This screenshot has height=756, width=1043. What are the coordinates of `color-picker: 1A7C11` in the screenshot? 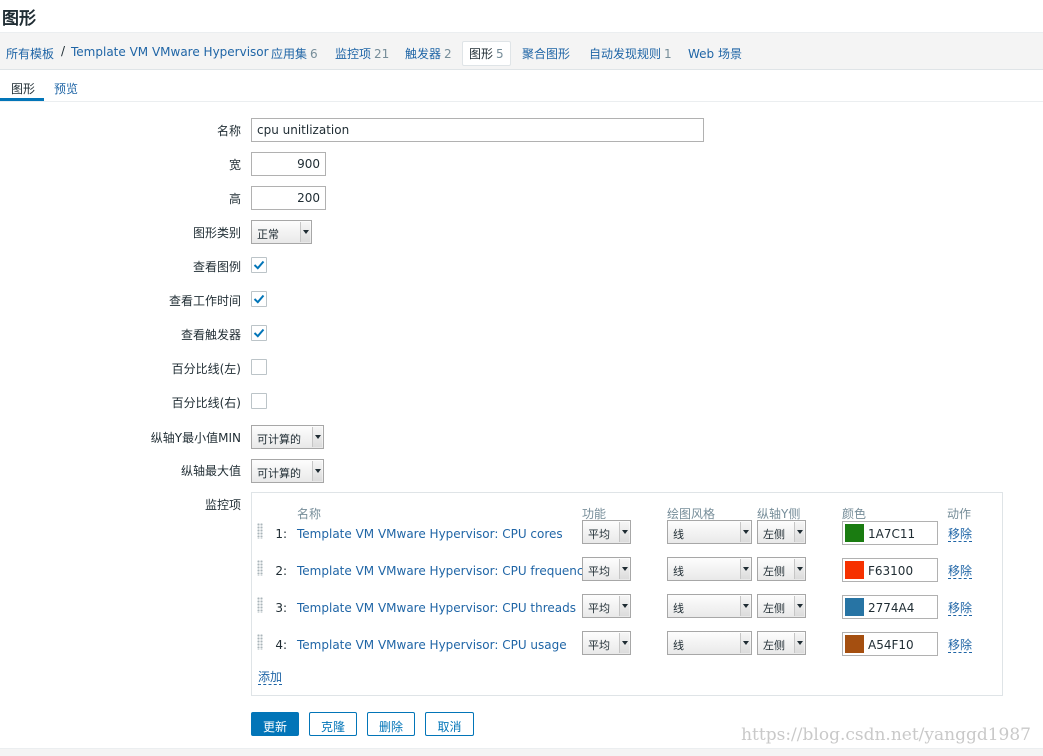 It's located at (890, 533).